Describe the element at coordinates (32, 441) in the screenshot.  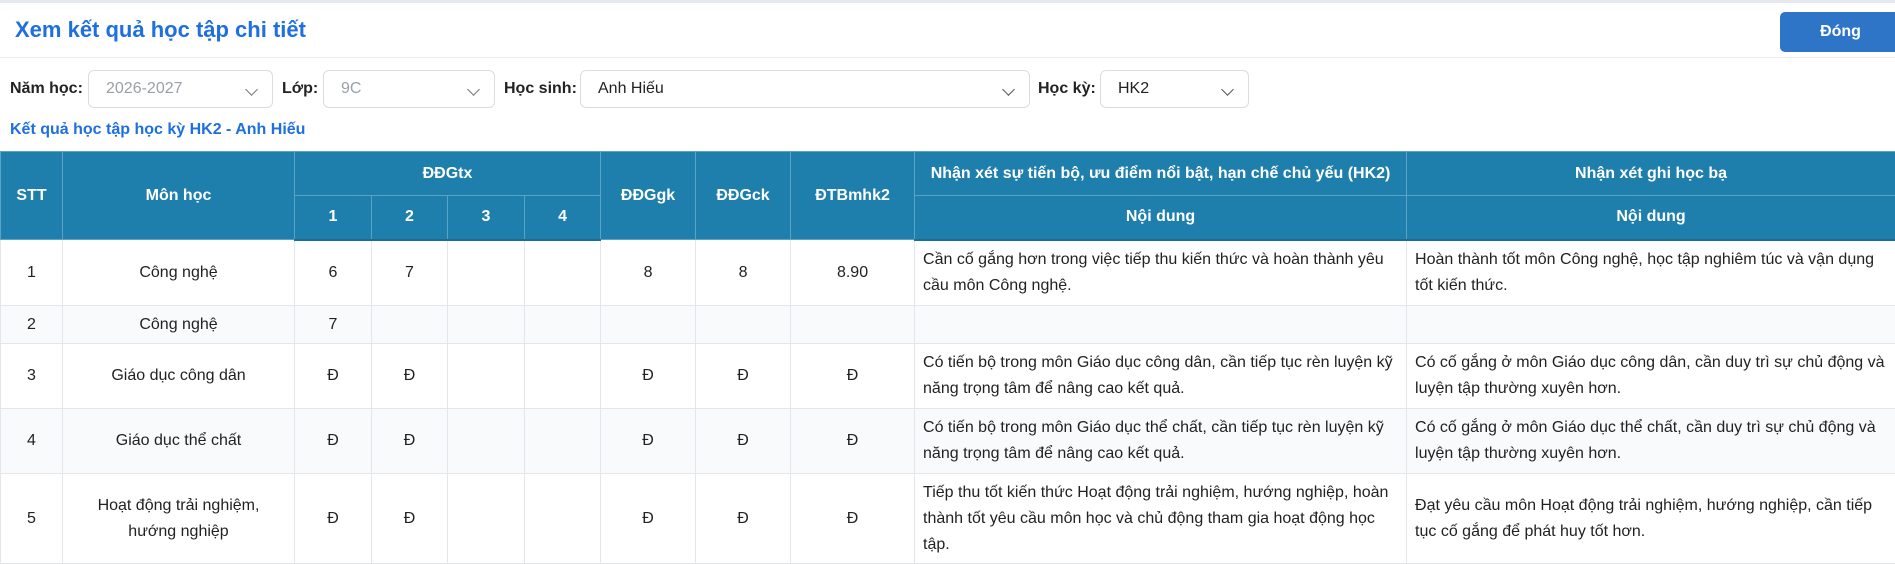
I see `cell-stt: 4` at that location.